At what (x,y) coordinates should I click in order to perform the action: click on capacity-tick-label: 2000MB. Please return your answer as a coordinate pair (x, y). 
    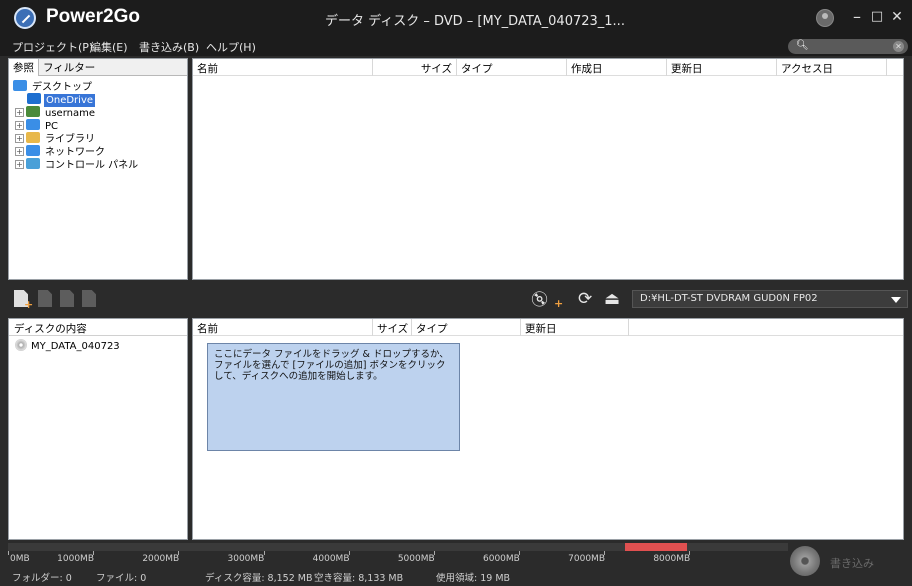
    Looking at the image, I should click on (161, 559).